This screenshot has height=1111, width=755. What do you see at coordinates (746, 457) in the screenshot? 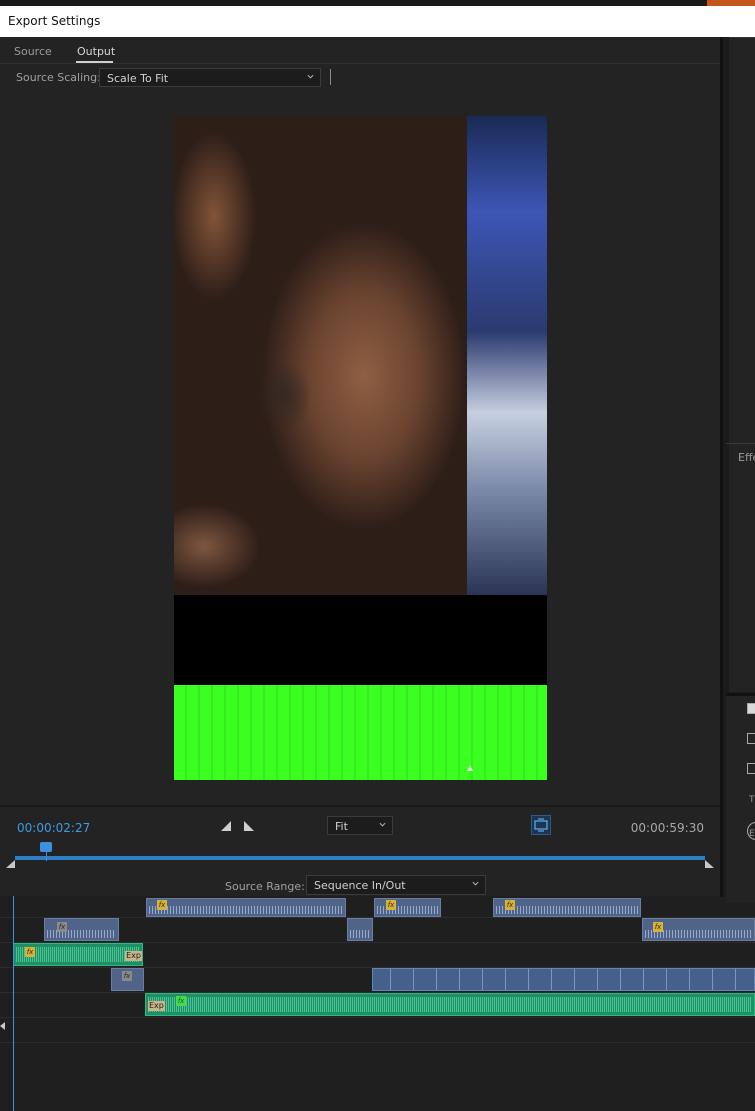
I see `effects-tab: Effe` at bounding box center [746, 457].